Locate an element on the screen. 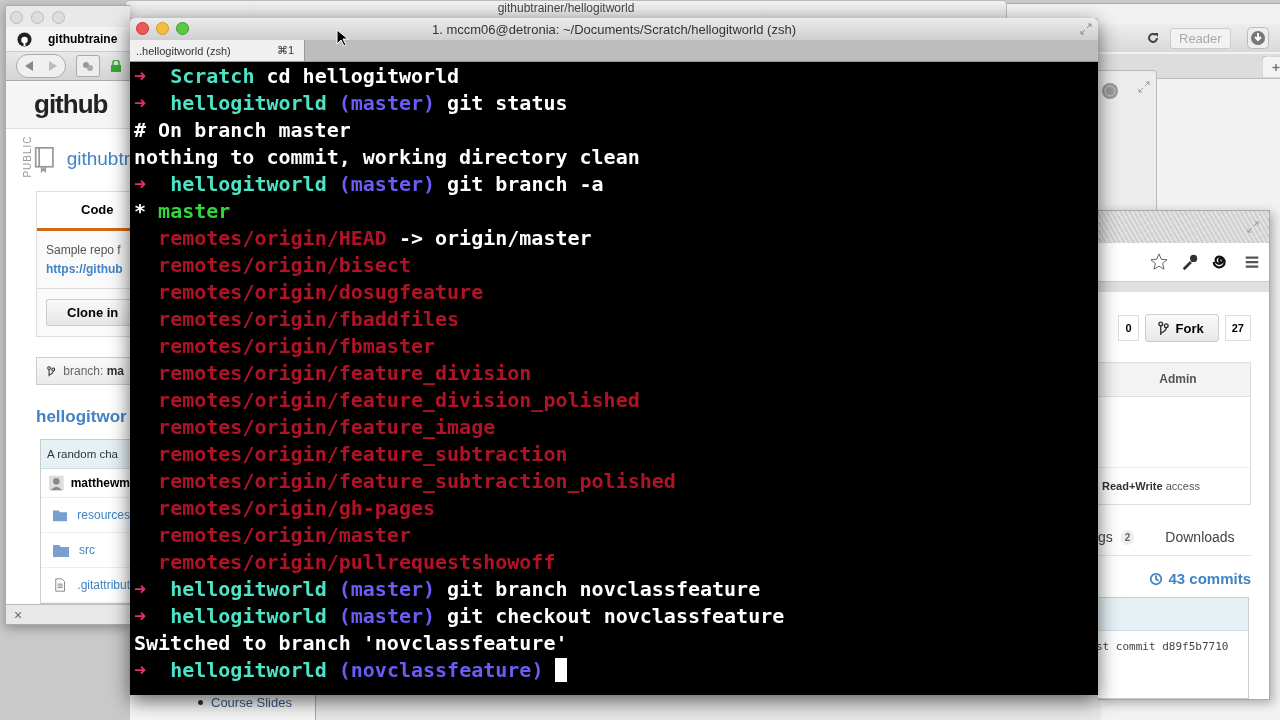 The width and height of the screenshot is (1280, 720). back-icon is located at coordinates (29, 66).